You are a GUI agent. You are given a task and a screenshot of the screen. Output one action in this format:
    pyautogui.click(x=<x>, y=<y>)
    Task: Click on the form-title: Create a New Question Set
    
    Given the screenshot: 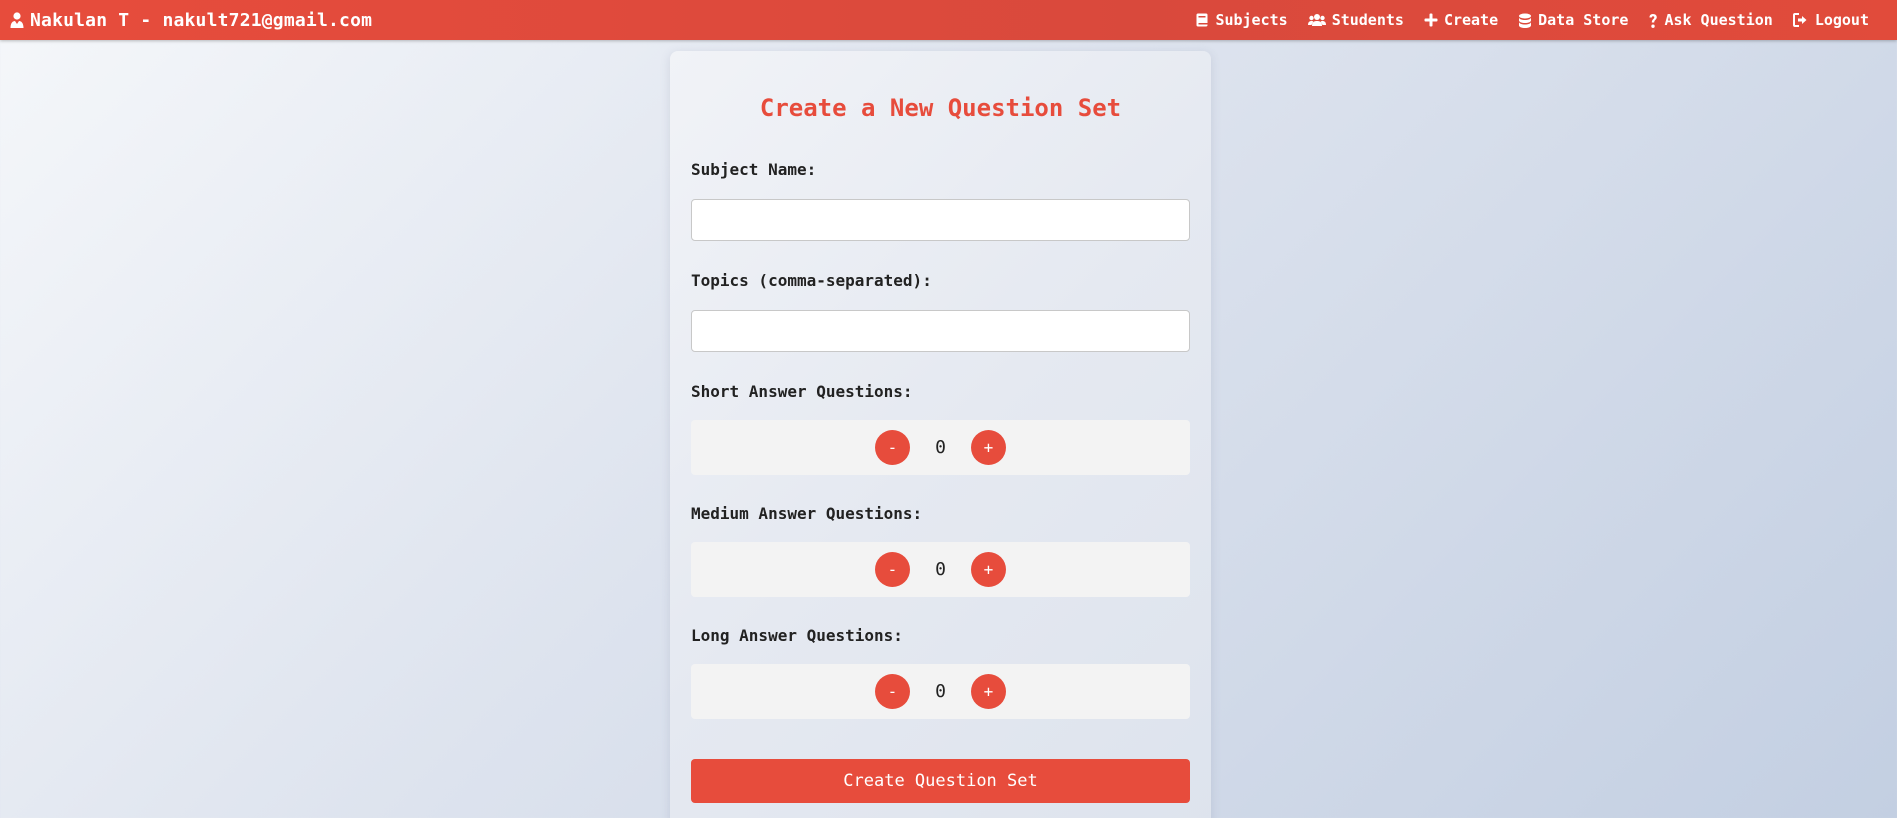 What is the action you would take?
    pyautogui.click(x=940, y=108)
    